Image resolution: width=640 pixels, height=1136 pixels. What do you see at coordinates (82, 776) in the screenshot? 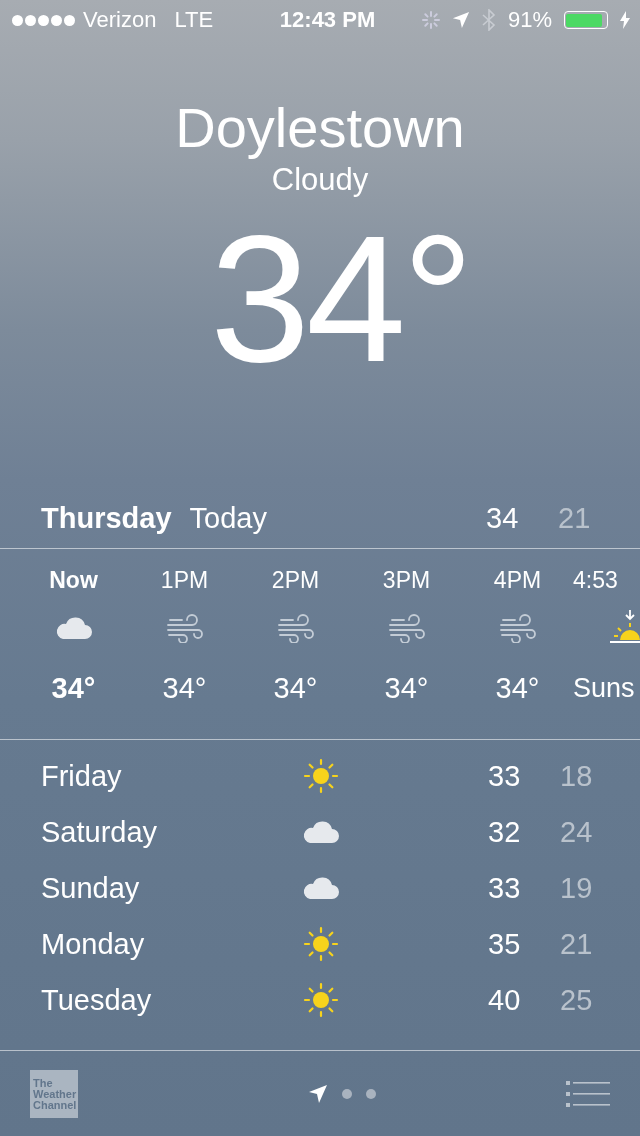
I see `day-name: Friday` at bounding box center [82, 776].